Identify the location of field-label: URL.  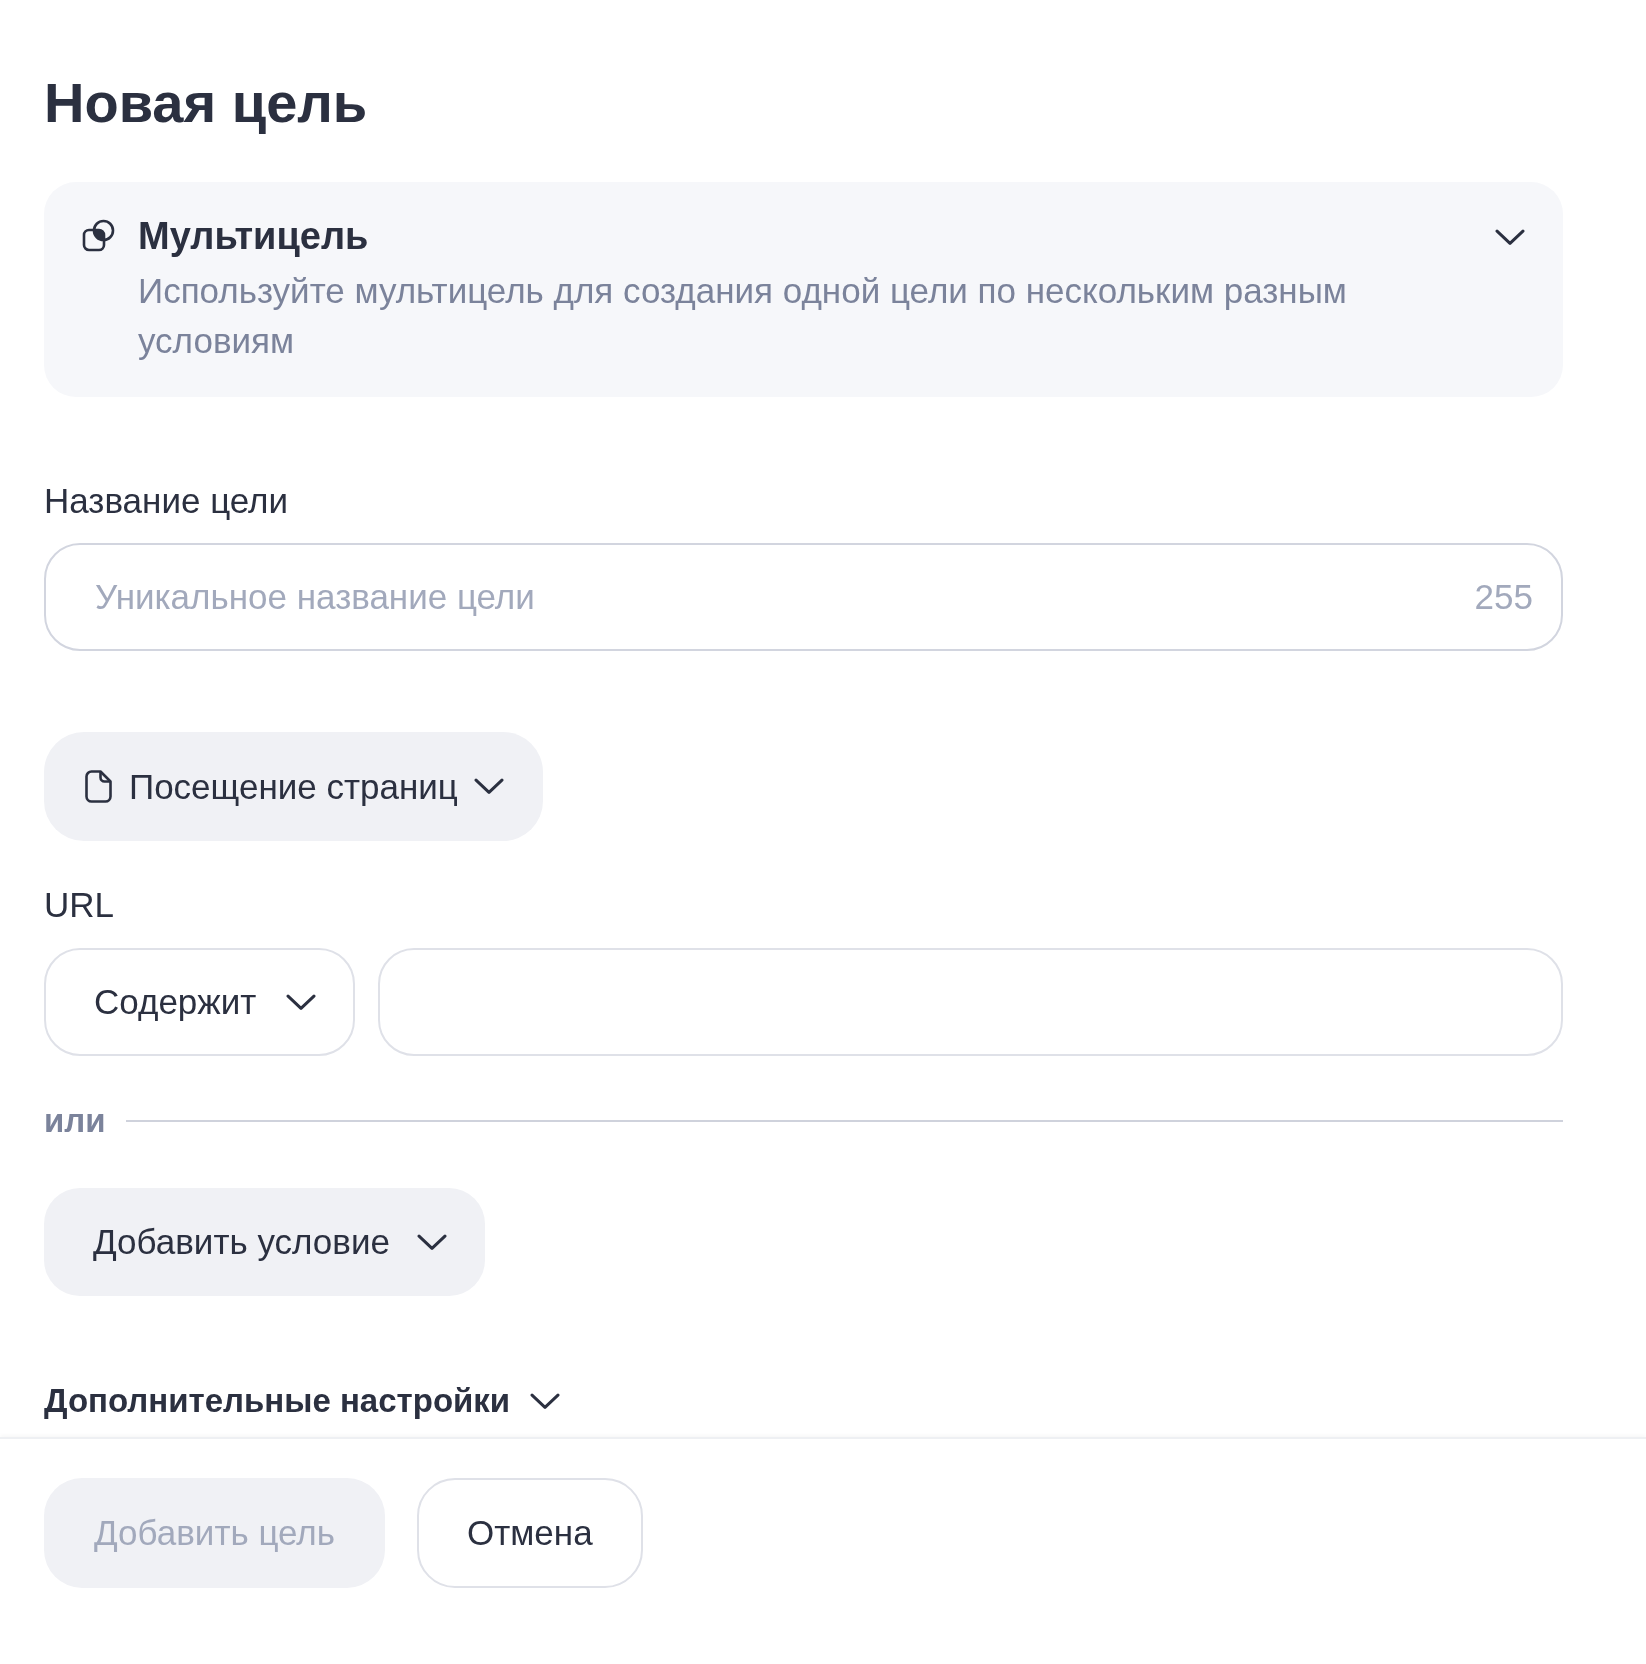
(79, 905).